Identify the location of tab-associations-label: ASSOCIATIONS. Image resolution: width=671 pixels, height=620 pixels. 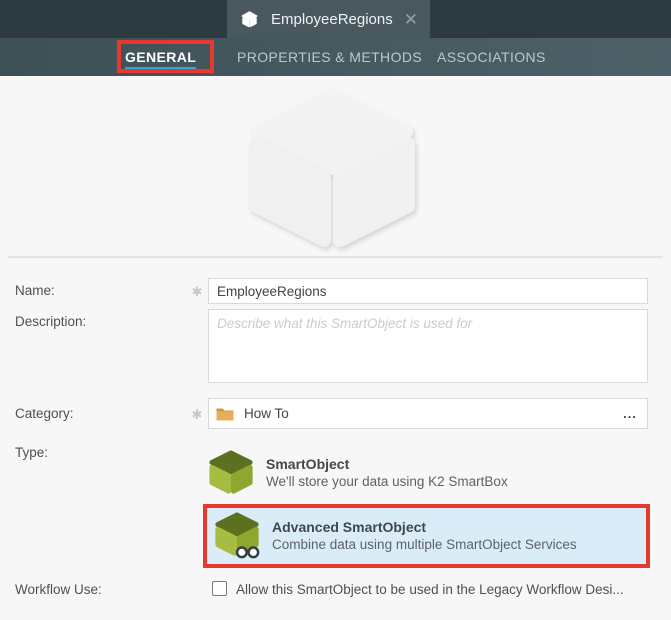
(491, 57).